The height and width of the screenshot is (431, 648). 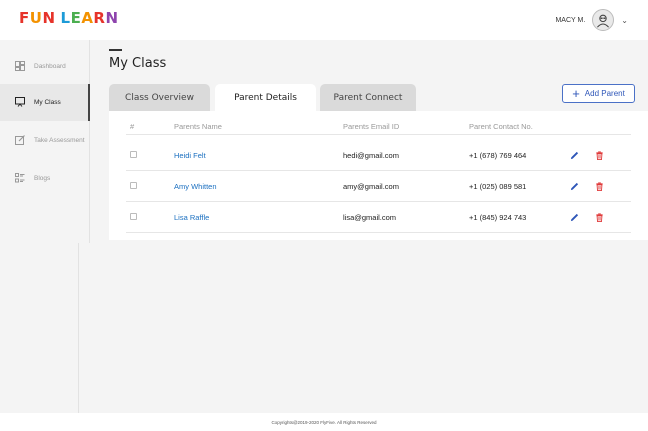 I want to click on tab-parent-details: Parent Details, so click(x=265, y=97).